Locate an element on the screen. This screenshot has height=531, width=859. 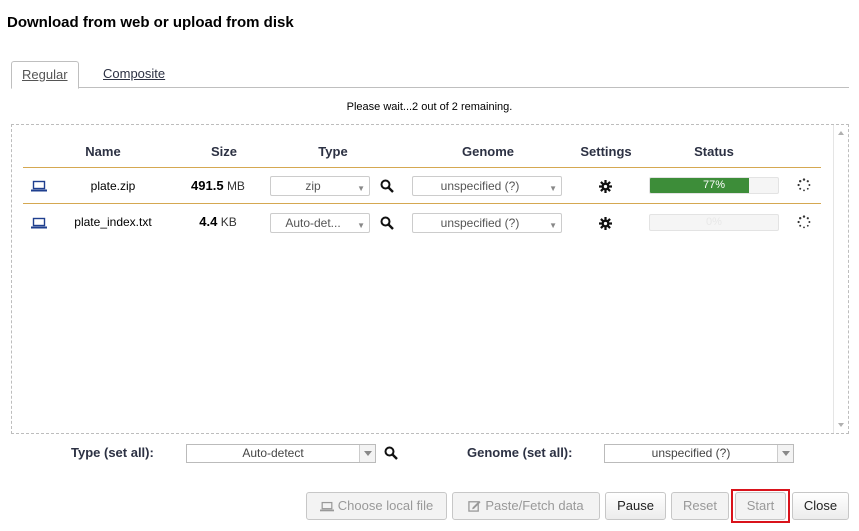
file-size: 4.4 KB is located at coordinates (218, 221).